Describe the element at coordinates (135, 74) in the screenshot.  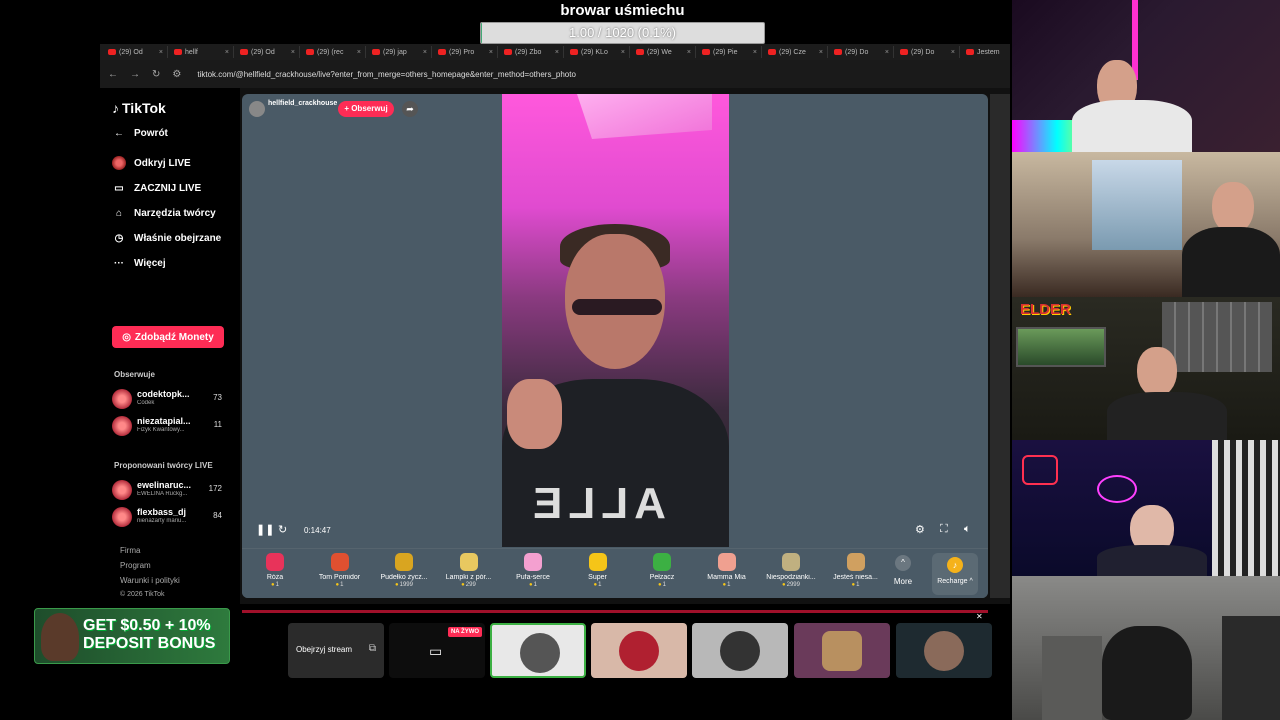
I see `forward-arrow-icon: →` at that location.